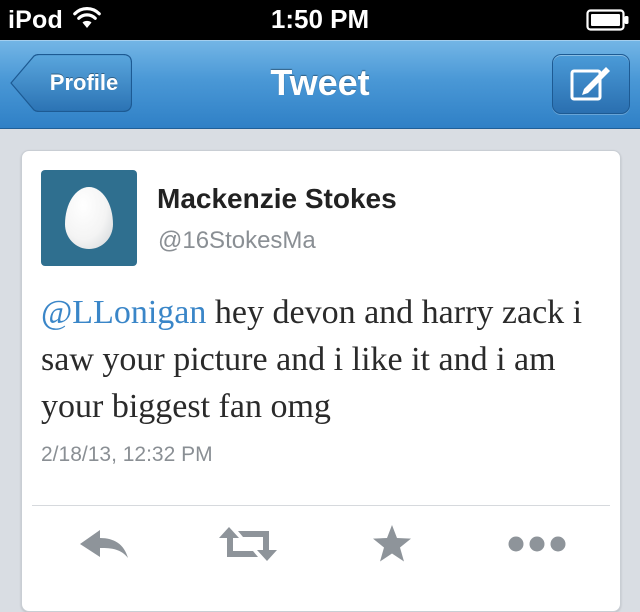 The image size is (640, 612). I want to click on default-egg-avatar-icon, so click(89, 218).